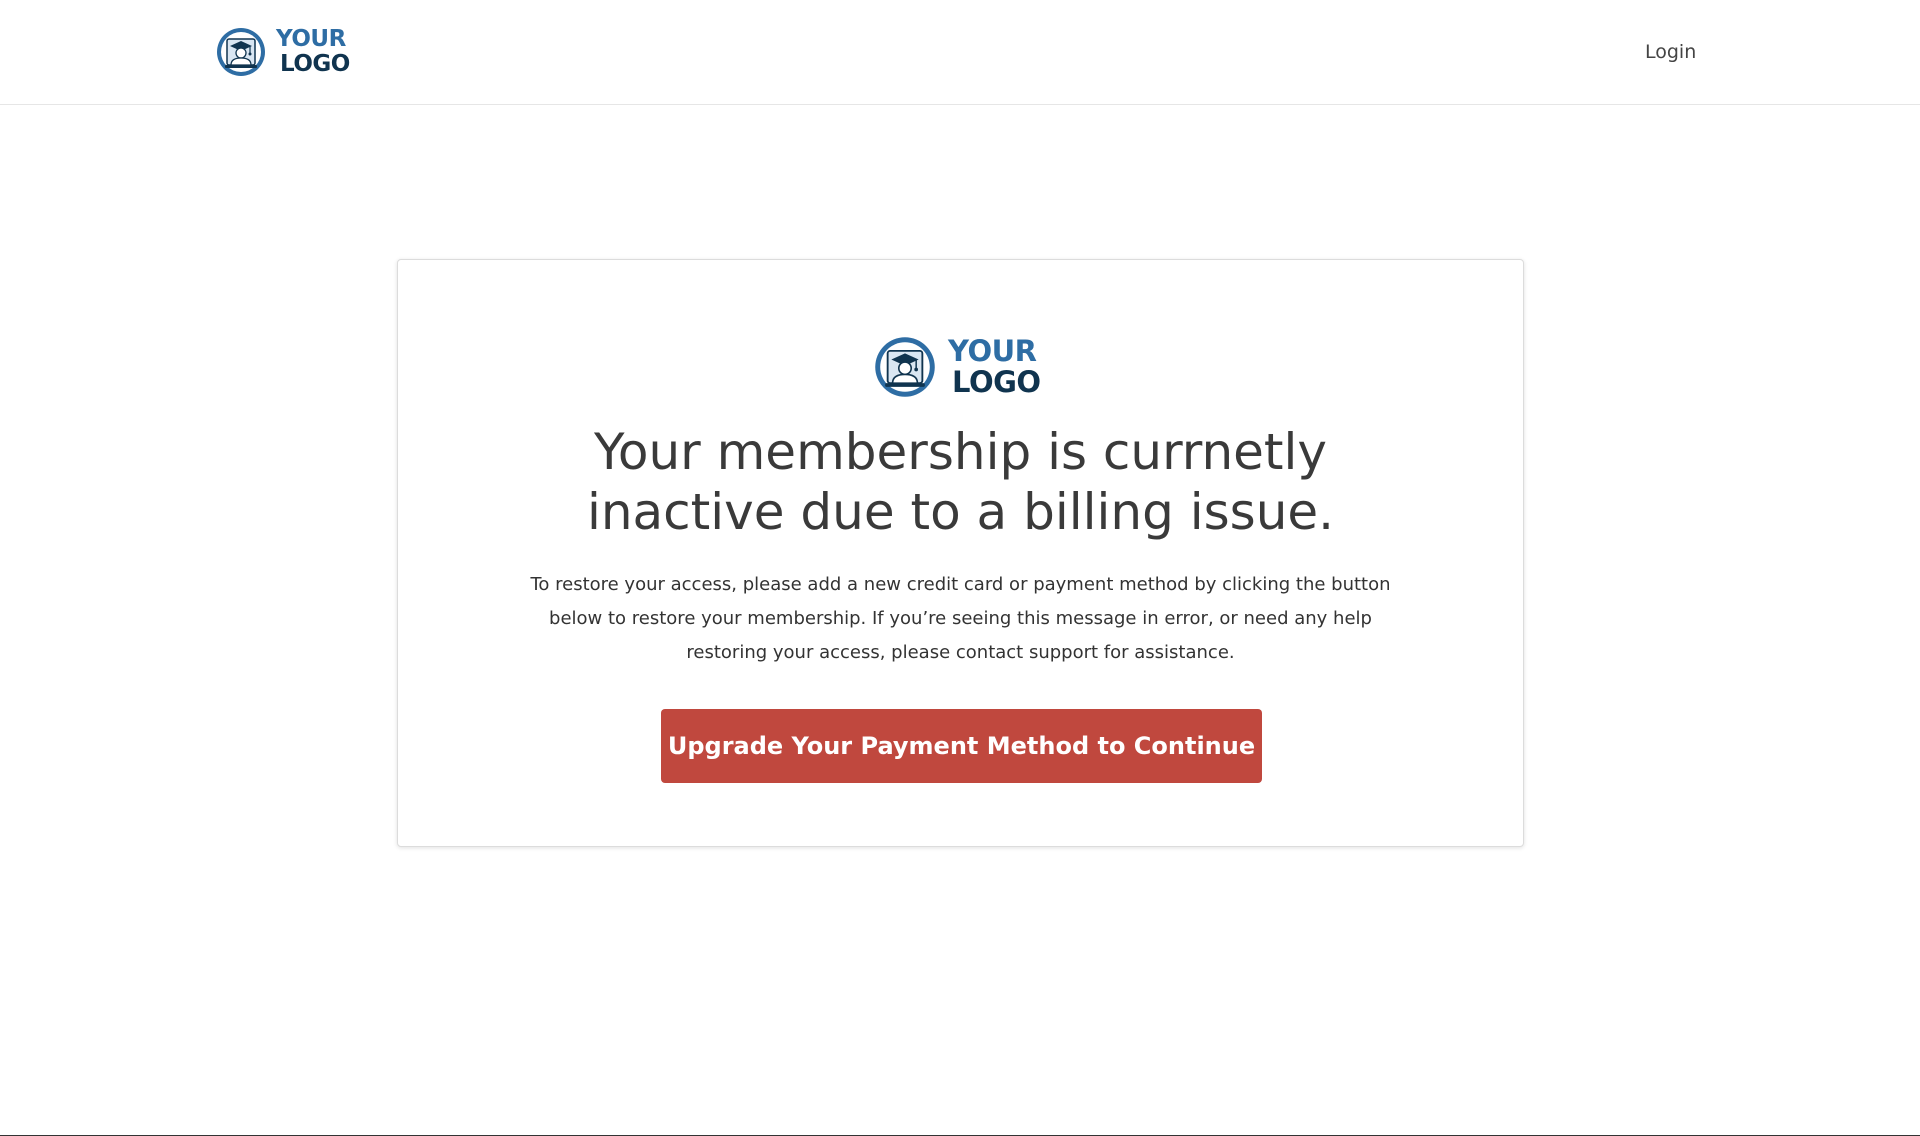  I want to click on card-logo: YOUR LOGO, so click(957, 367).